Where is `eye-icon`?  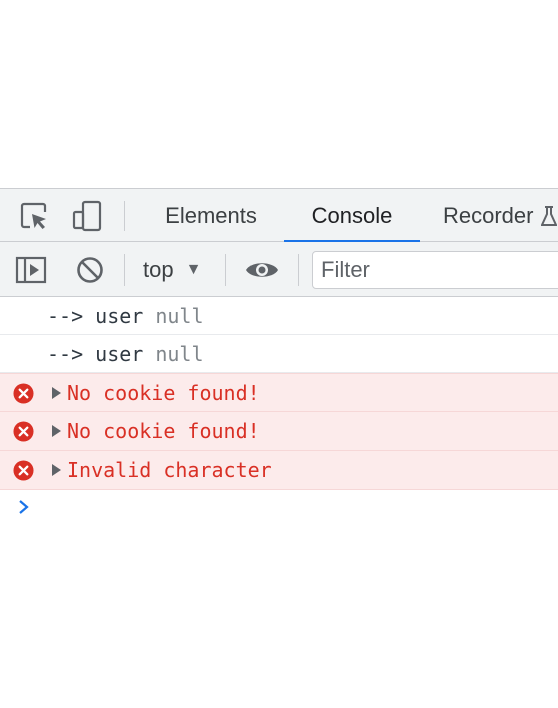 eye-icon is located at coordinates (262, 269).